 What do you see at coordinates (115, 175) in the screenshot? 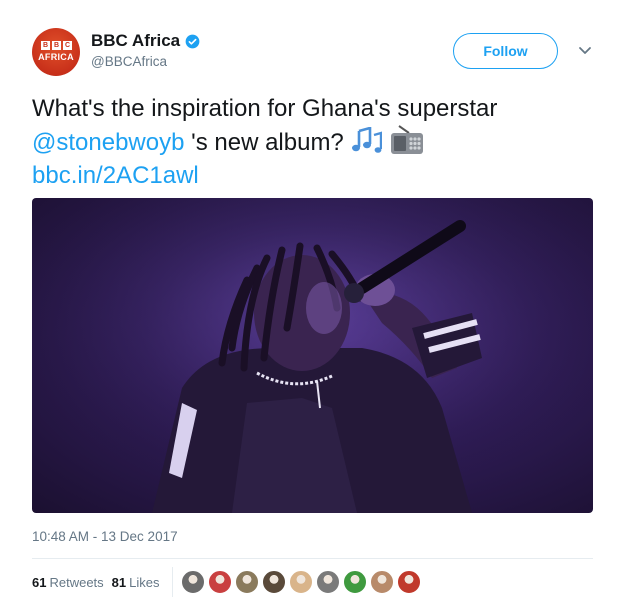
I see `article-link: bbc.in/2AC1awl` at bounding box center [115, 175].